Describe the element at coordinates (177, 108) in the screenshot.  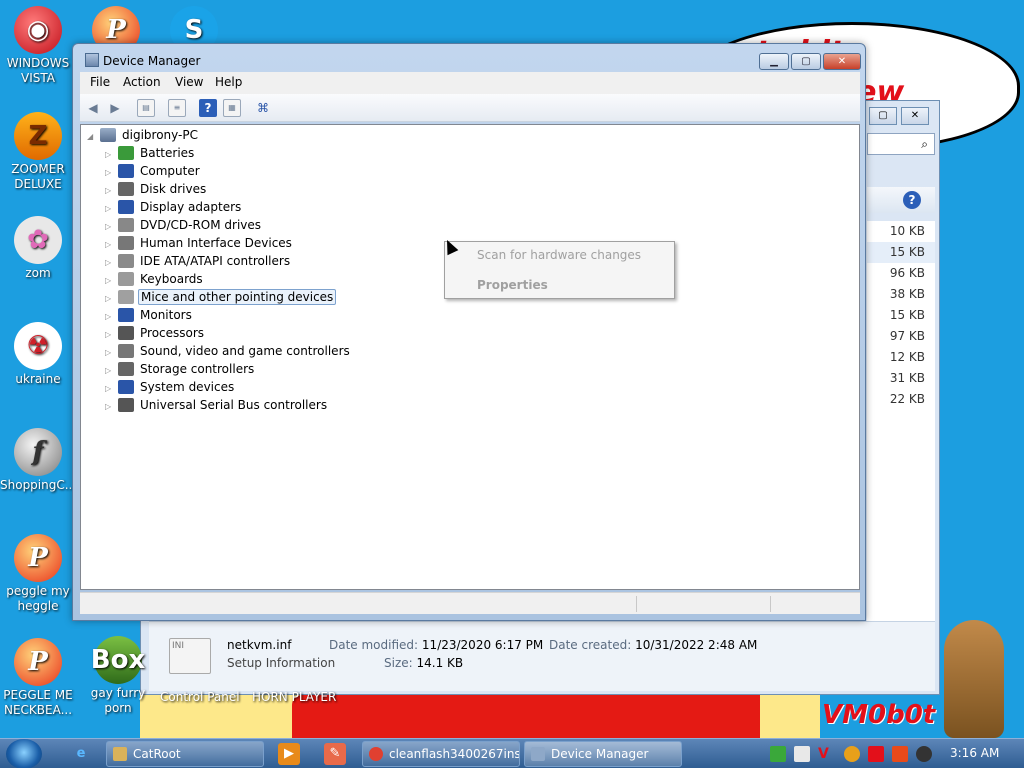
I see `properties-icon: ≡` at that location.